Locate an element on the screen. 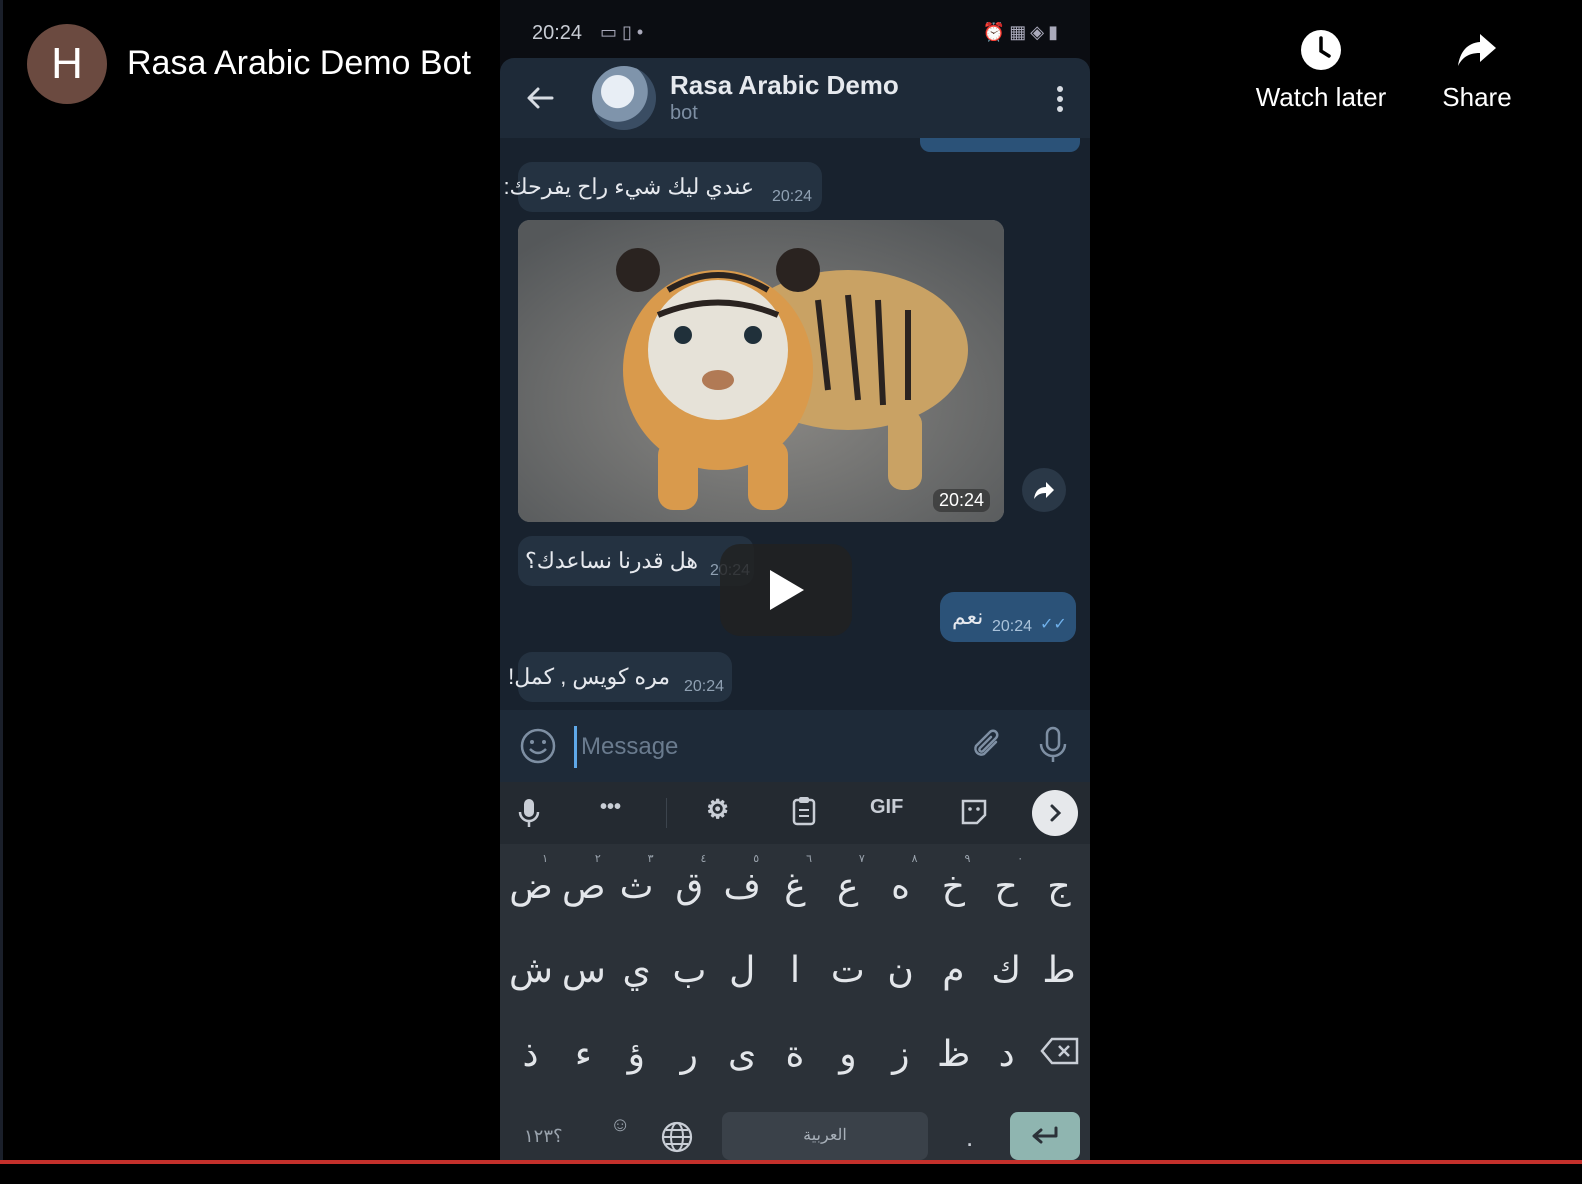  period-key: . is located at coordinates (969, 1137).